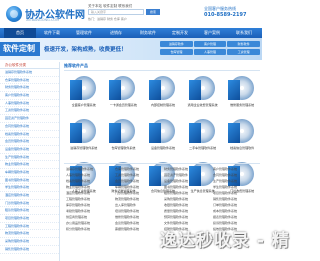  What do you see at coordinates (29, 142) in the screenshot?
I see `sidebar-item: 会员管理软件系统` at bounding box center [29, 142].